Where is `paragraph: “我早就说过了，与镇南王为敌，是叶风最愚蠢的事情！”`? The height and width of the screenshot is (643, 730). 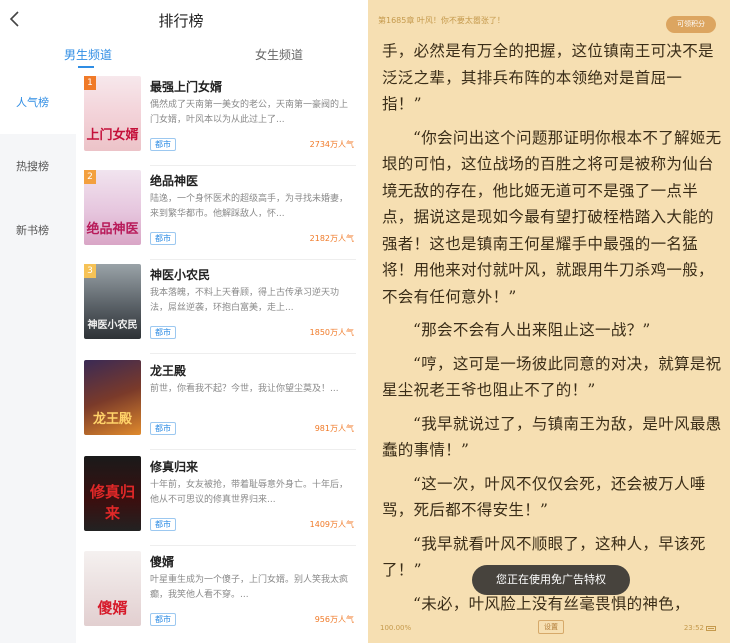 paragraph: “我早就说过了，与镇南王为敌，是叶风最愚蠢的事情！” is located at coordinates (552, 437).